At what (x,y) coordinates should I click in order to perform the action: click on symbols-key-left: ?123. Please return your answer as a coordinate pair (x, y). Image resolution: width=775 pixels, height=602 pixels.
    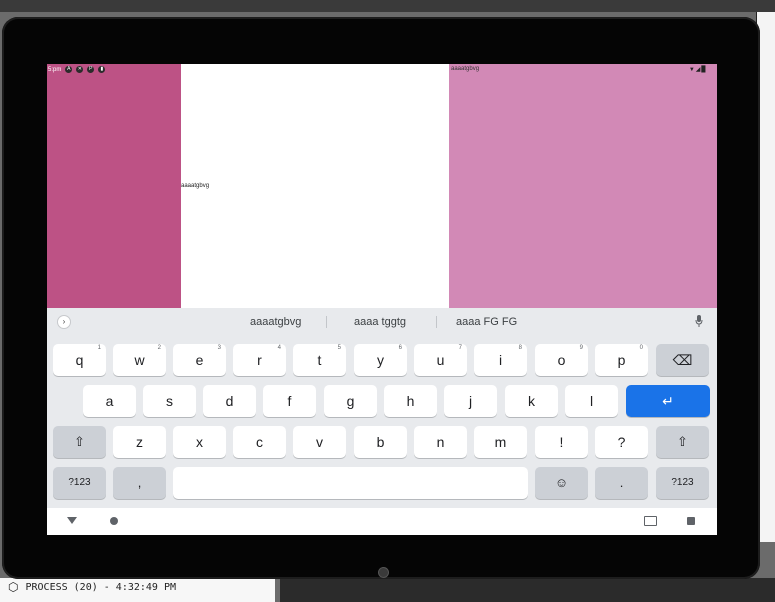
    Looking at the image, I should click on (79, 483).